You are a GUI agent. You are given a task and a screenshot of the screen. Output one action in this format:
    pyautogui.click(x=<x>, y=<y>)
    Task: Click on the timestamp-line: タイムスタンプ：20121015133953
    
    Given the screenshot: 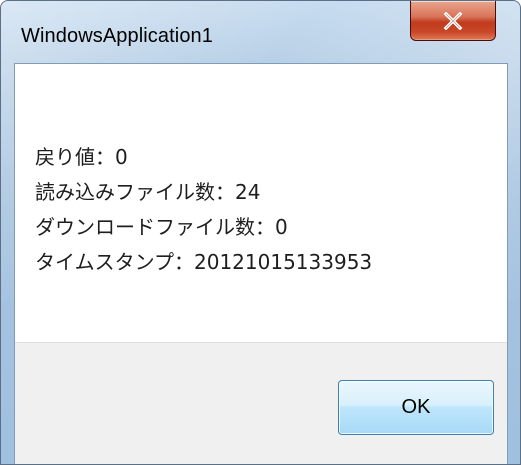 What is the action you would take?
    pyautogui.click(x=204, y=262)
    